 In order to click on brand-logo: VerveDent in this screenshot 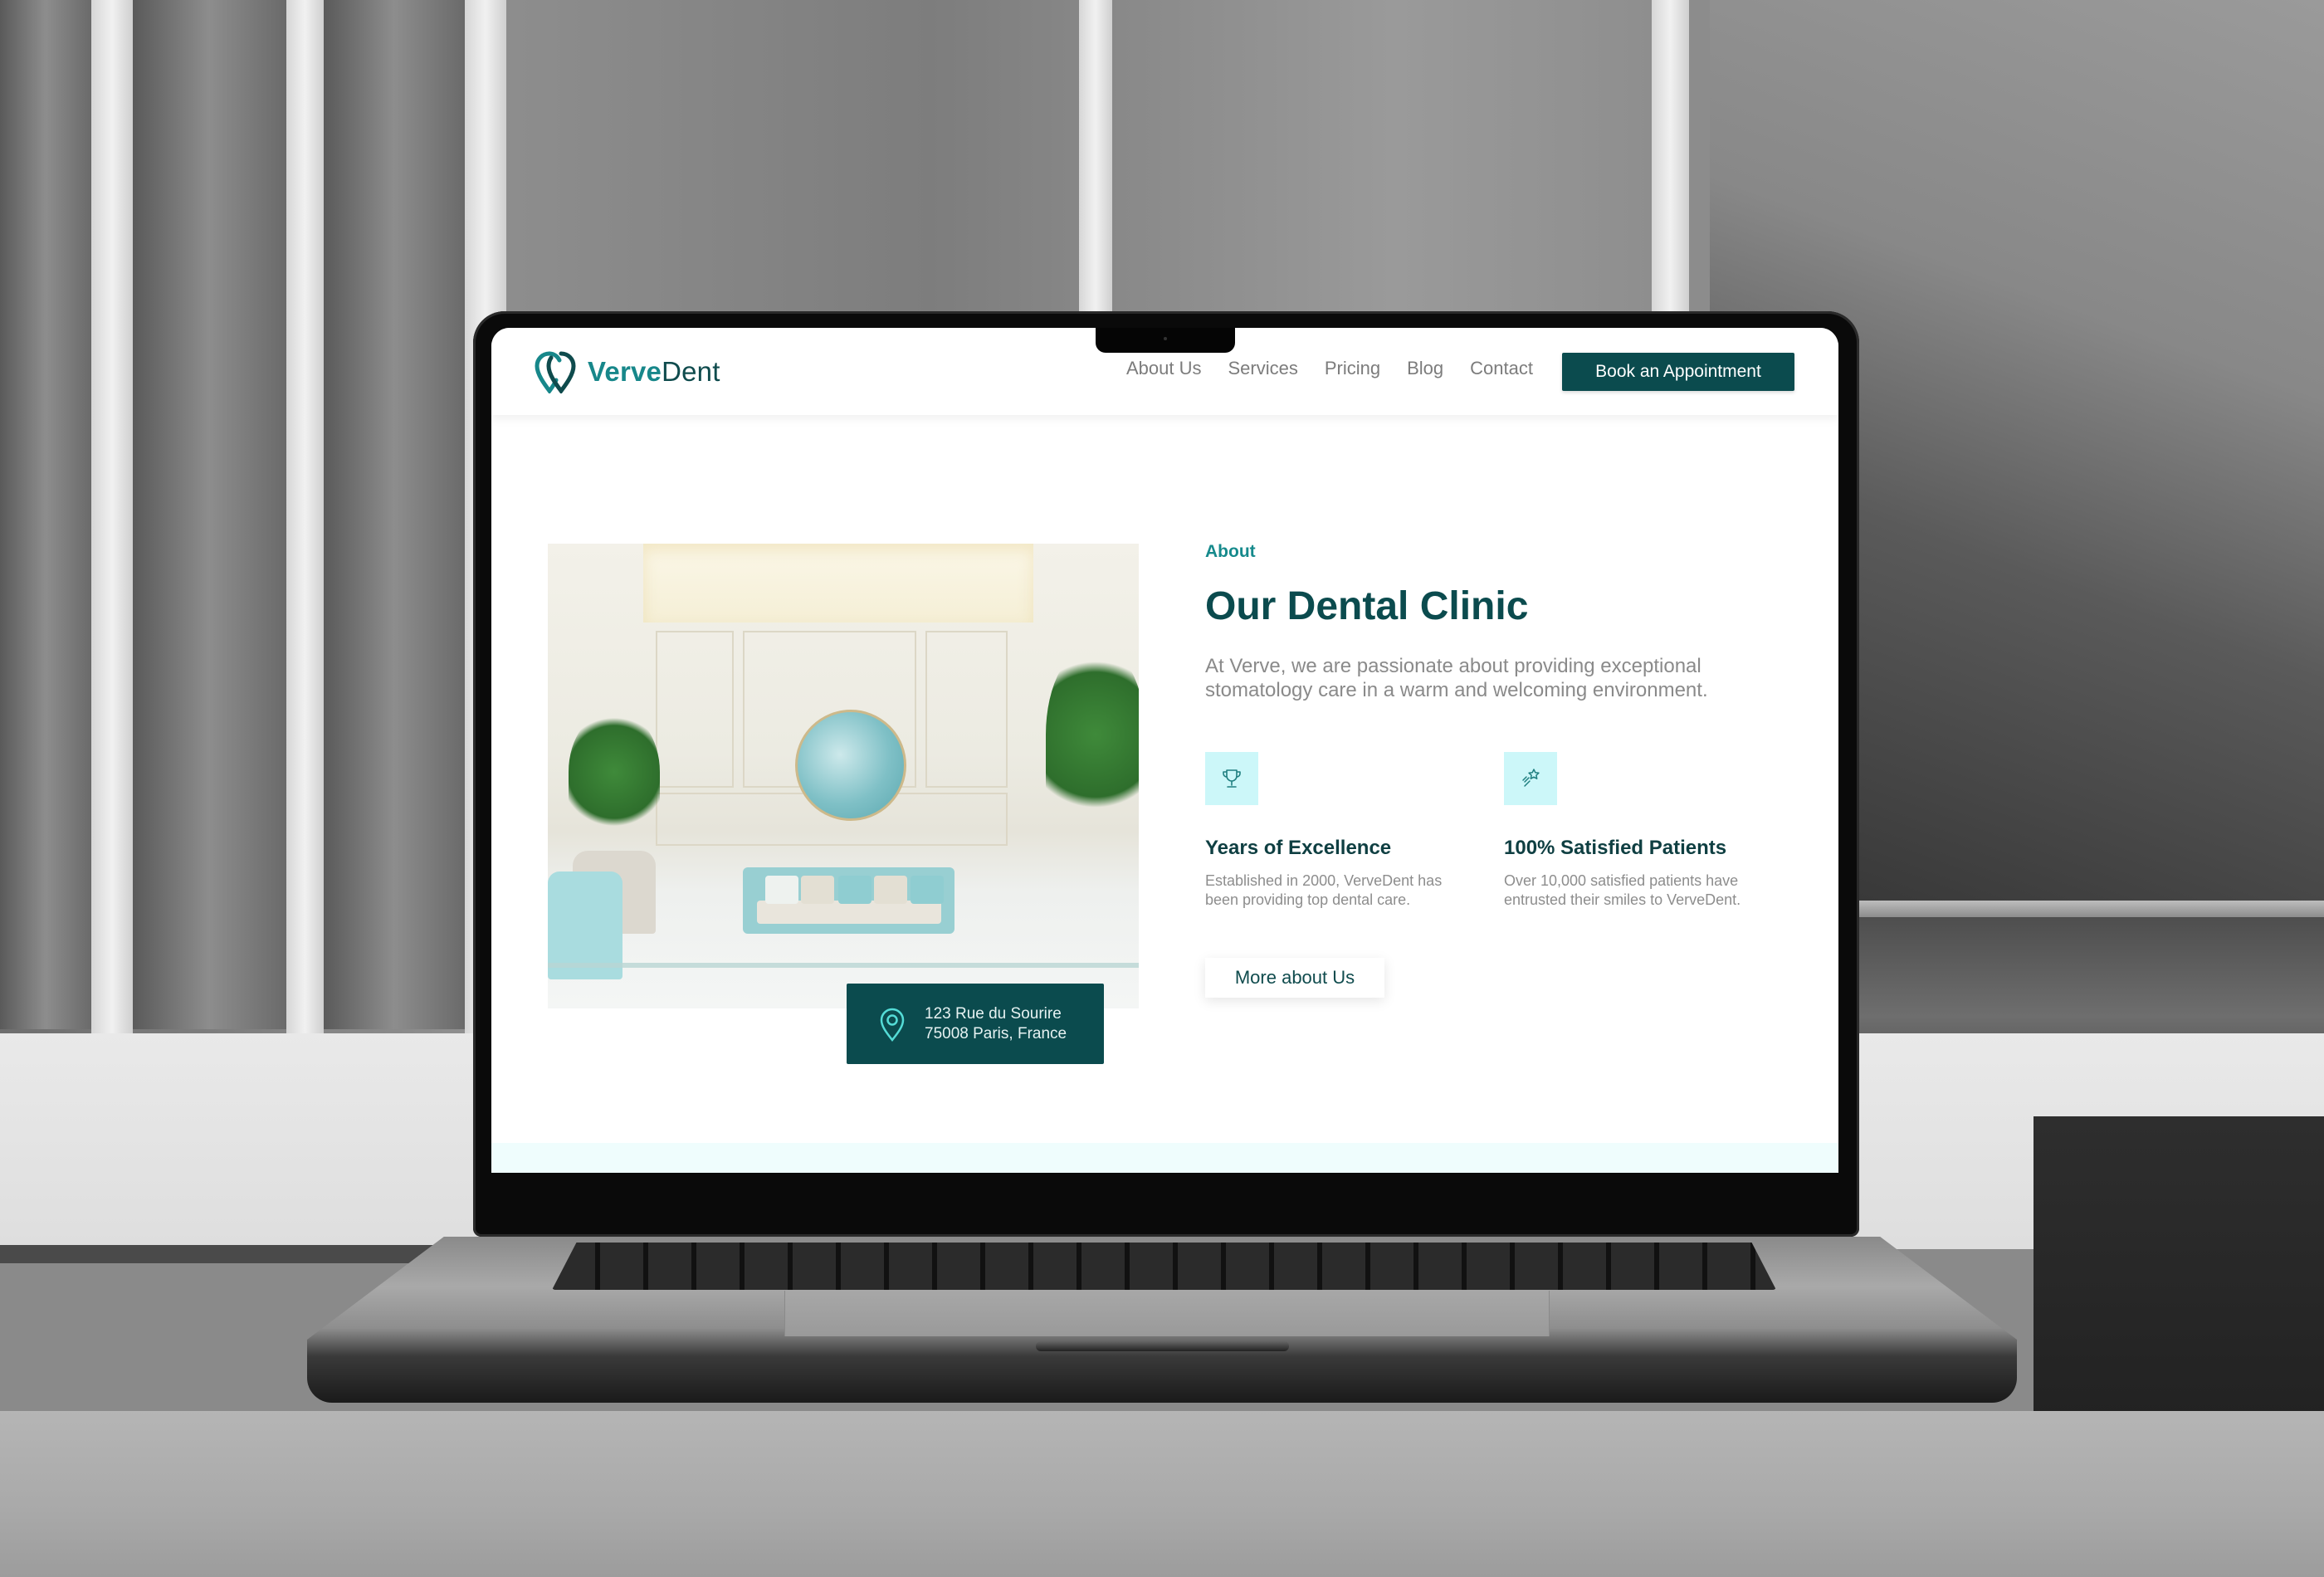, I will do `click(627, 371)`.